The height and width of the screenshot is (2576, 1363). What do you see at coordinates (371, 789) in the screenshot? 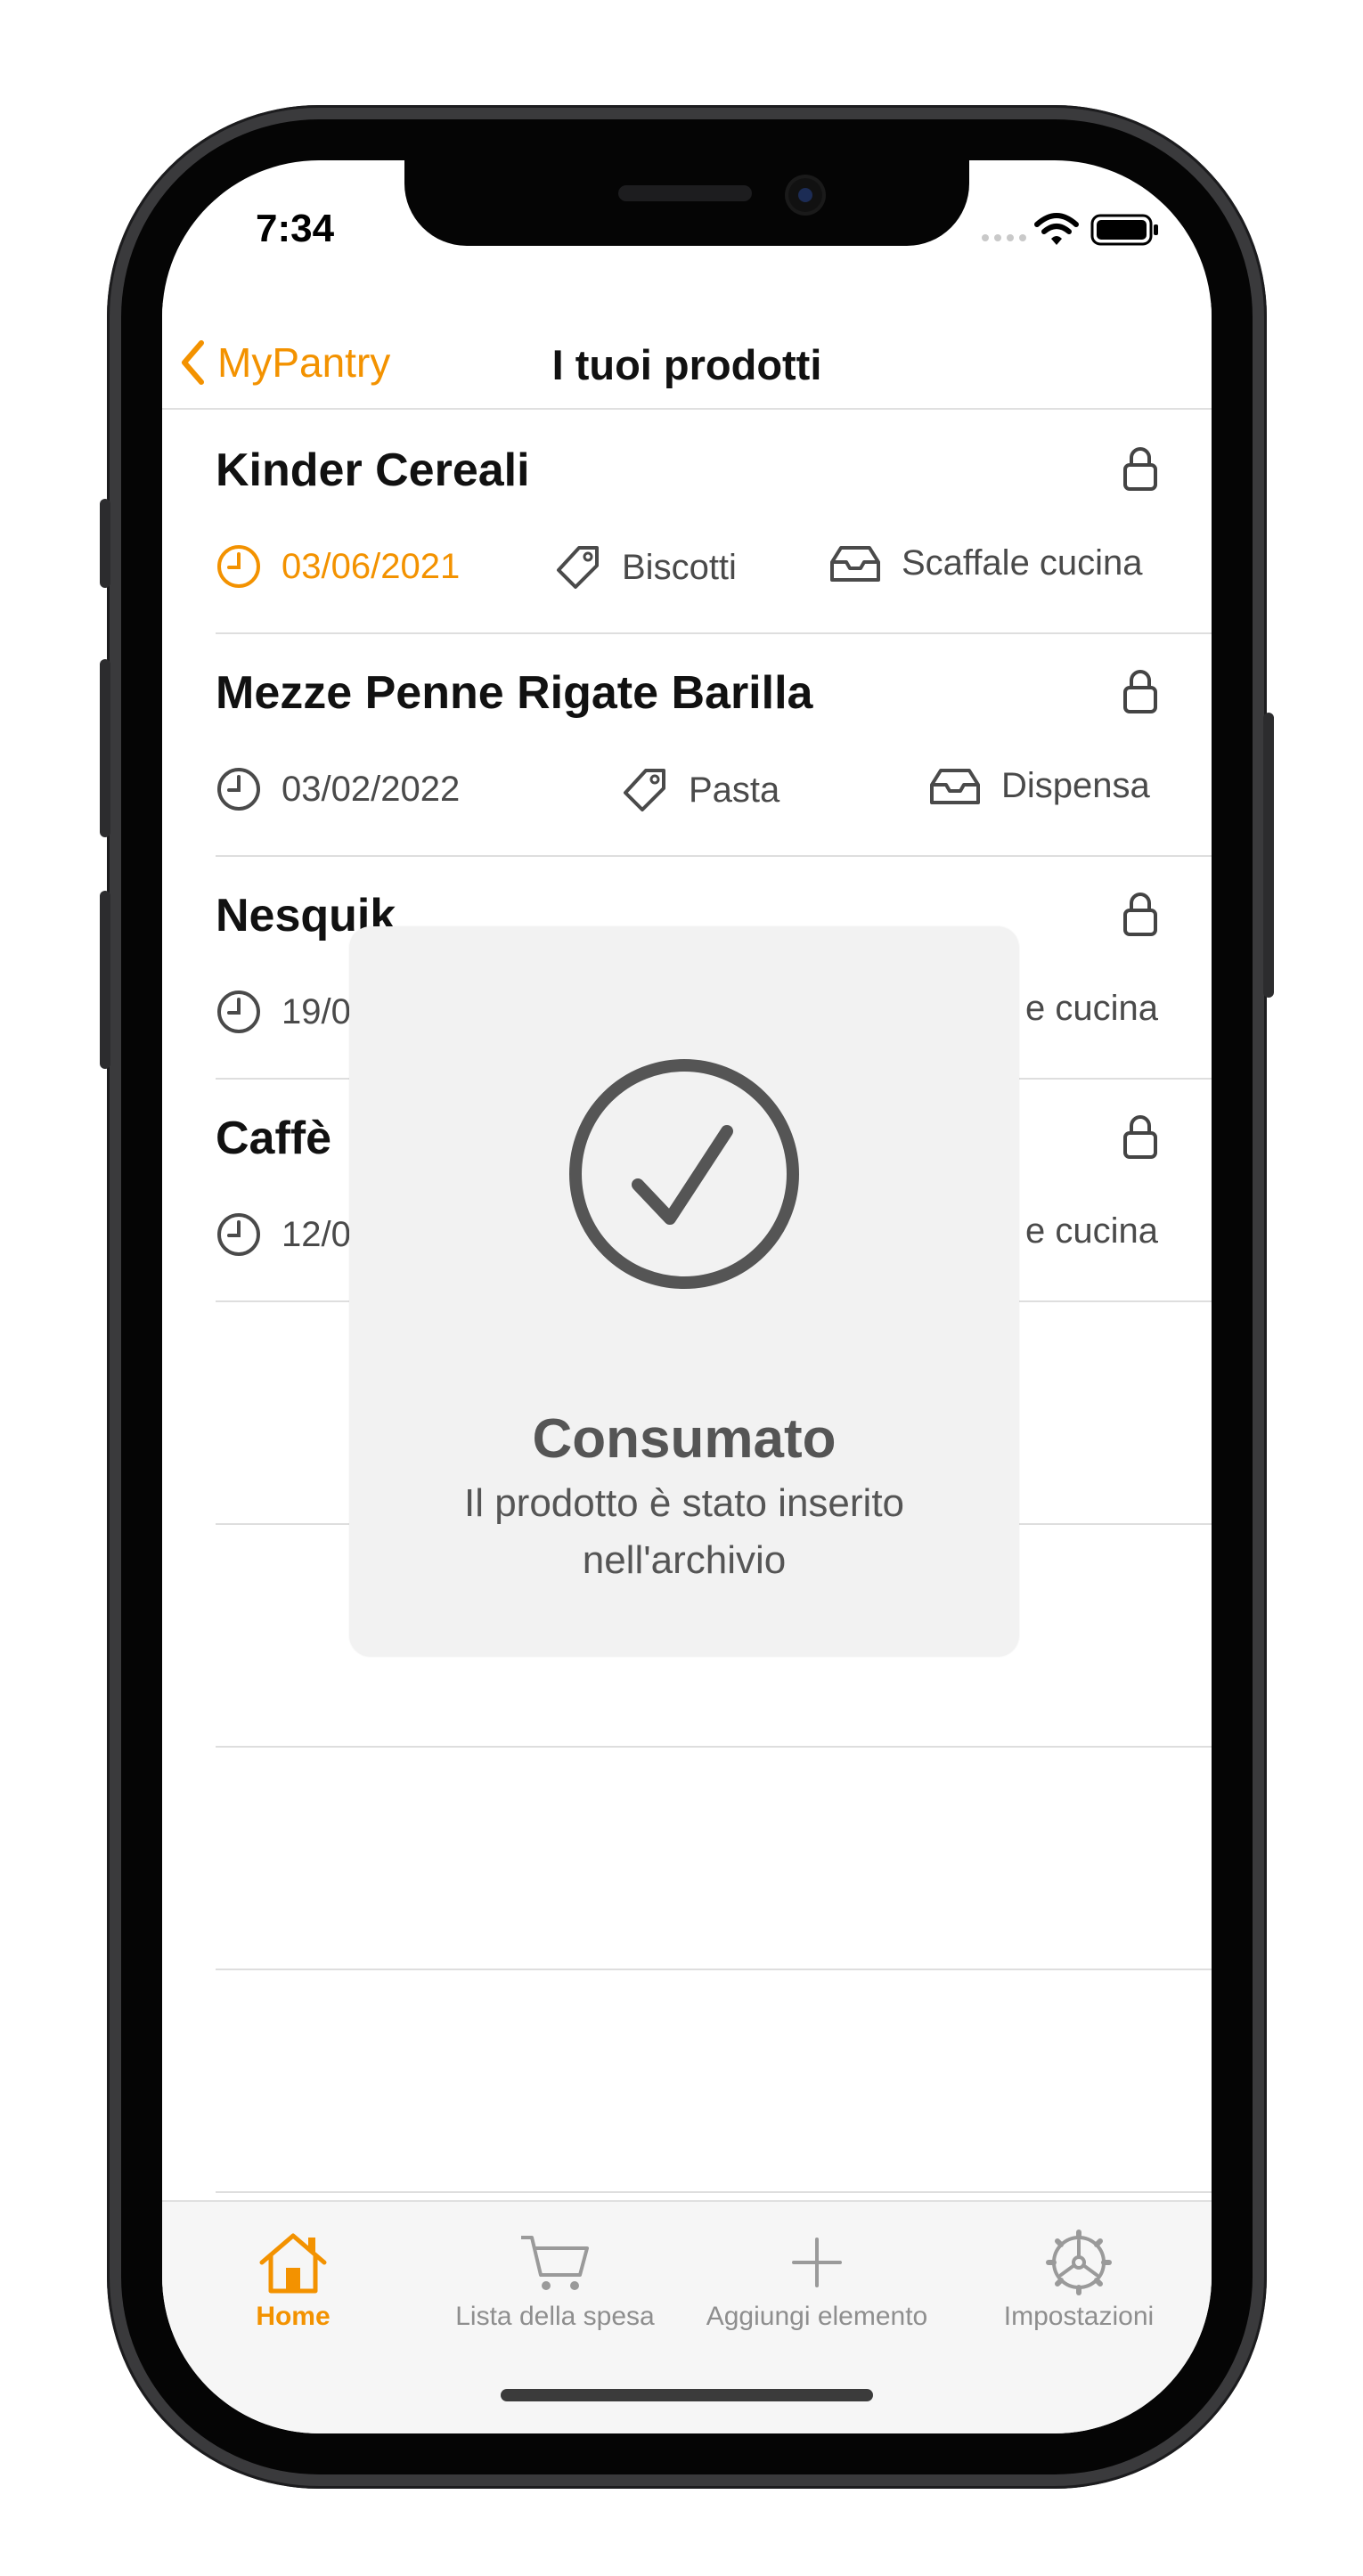
I see `expiry-date-text: 03/02/2022` at bounding box center [371, 789].